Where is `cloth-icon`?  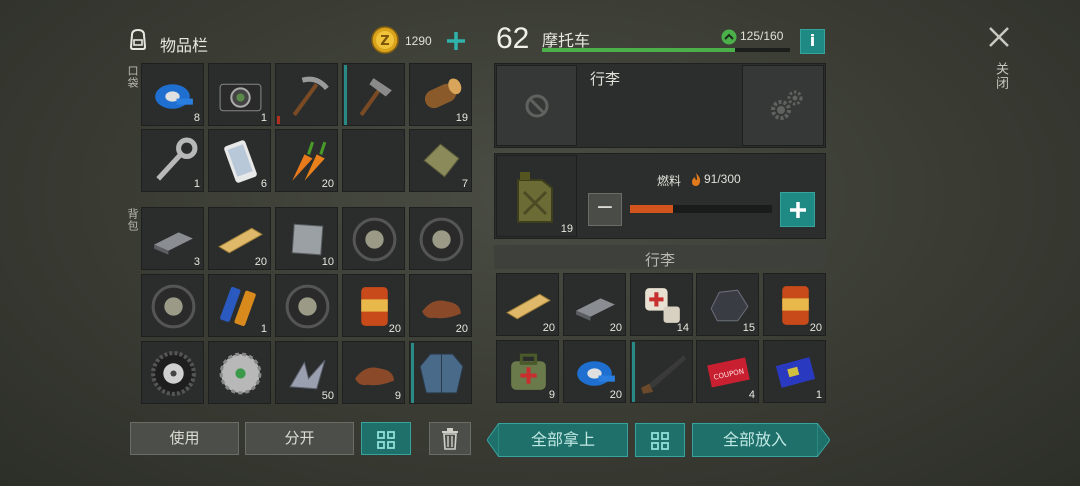
cloth-icon is located at coordinates (441, 161).